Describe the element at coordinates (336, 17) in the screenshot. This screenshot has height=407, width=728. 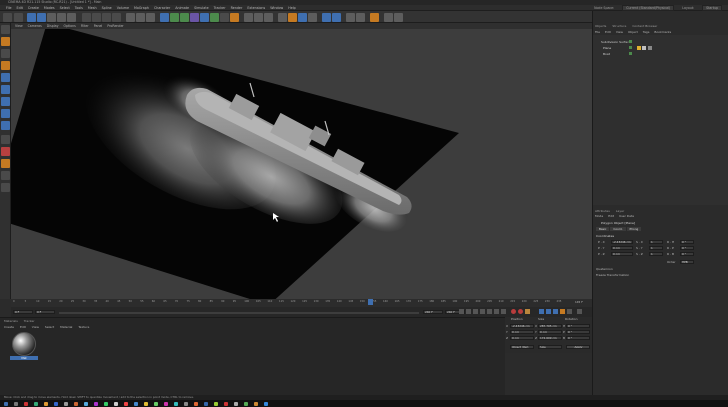
I see `uv-edit-icon` at that location.